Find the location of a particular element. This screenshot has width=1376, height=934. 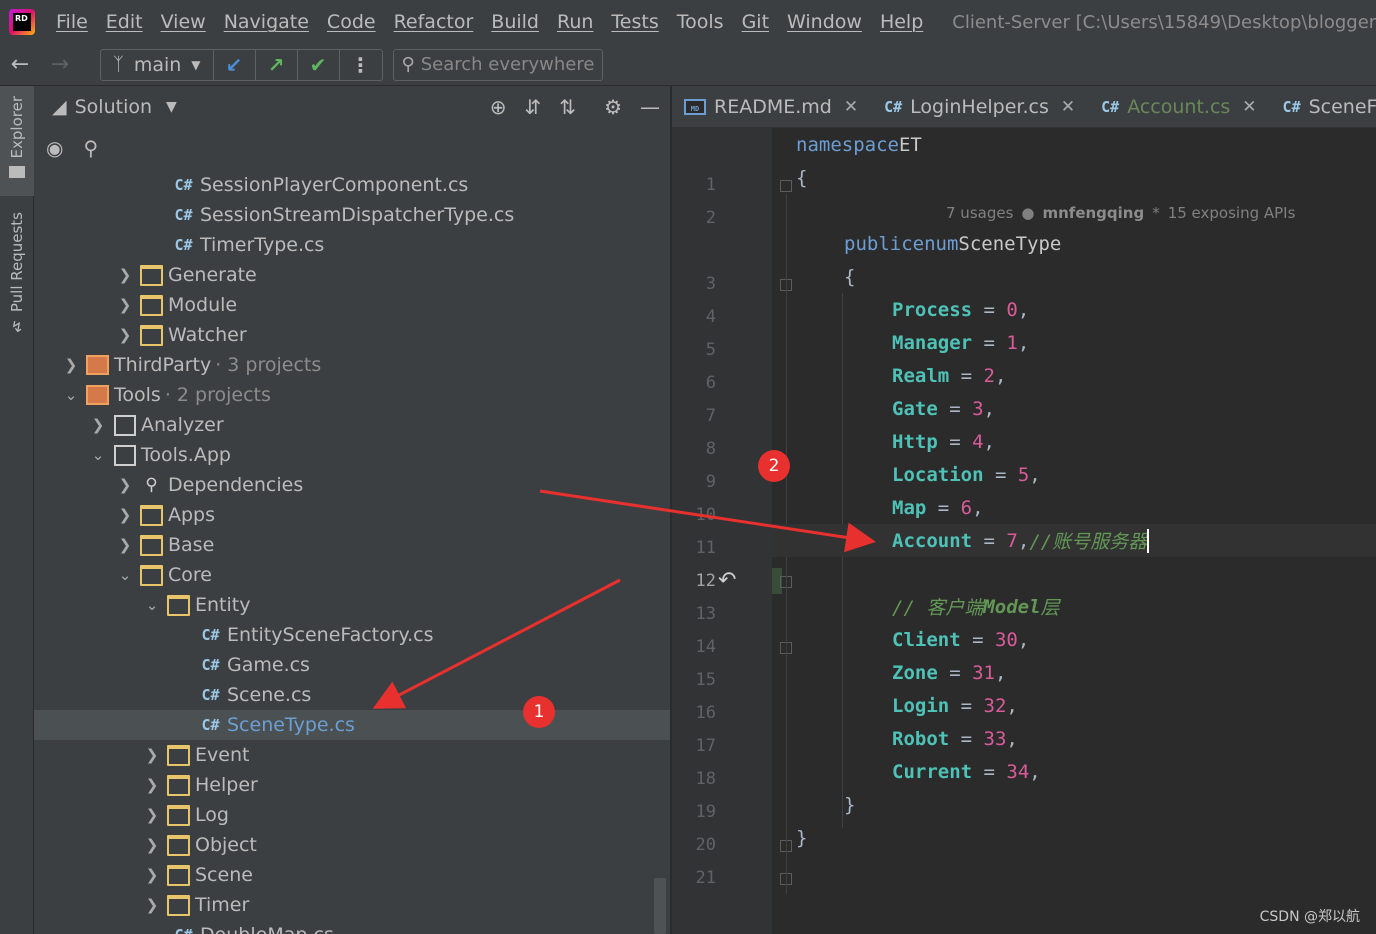

tree-item: C# TimerType.cs is located at coordinates (352, 245).